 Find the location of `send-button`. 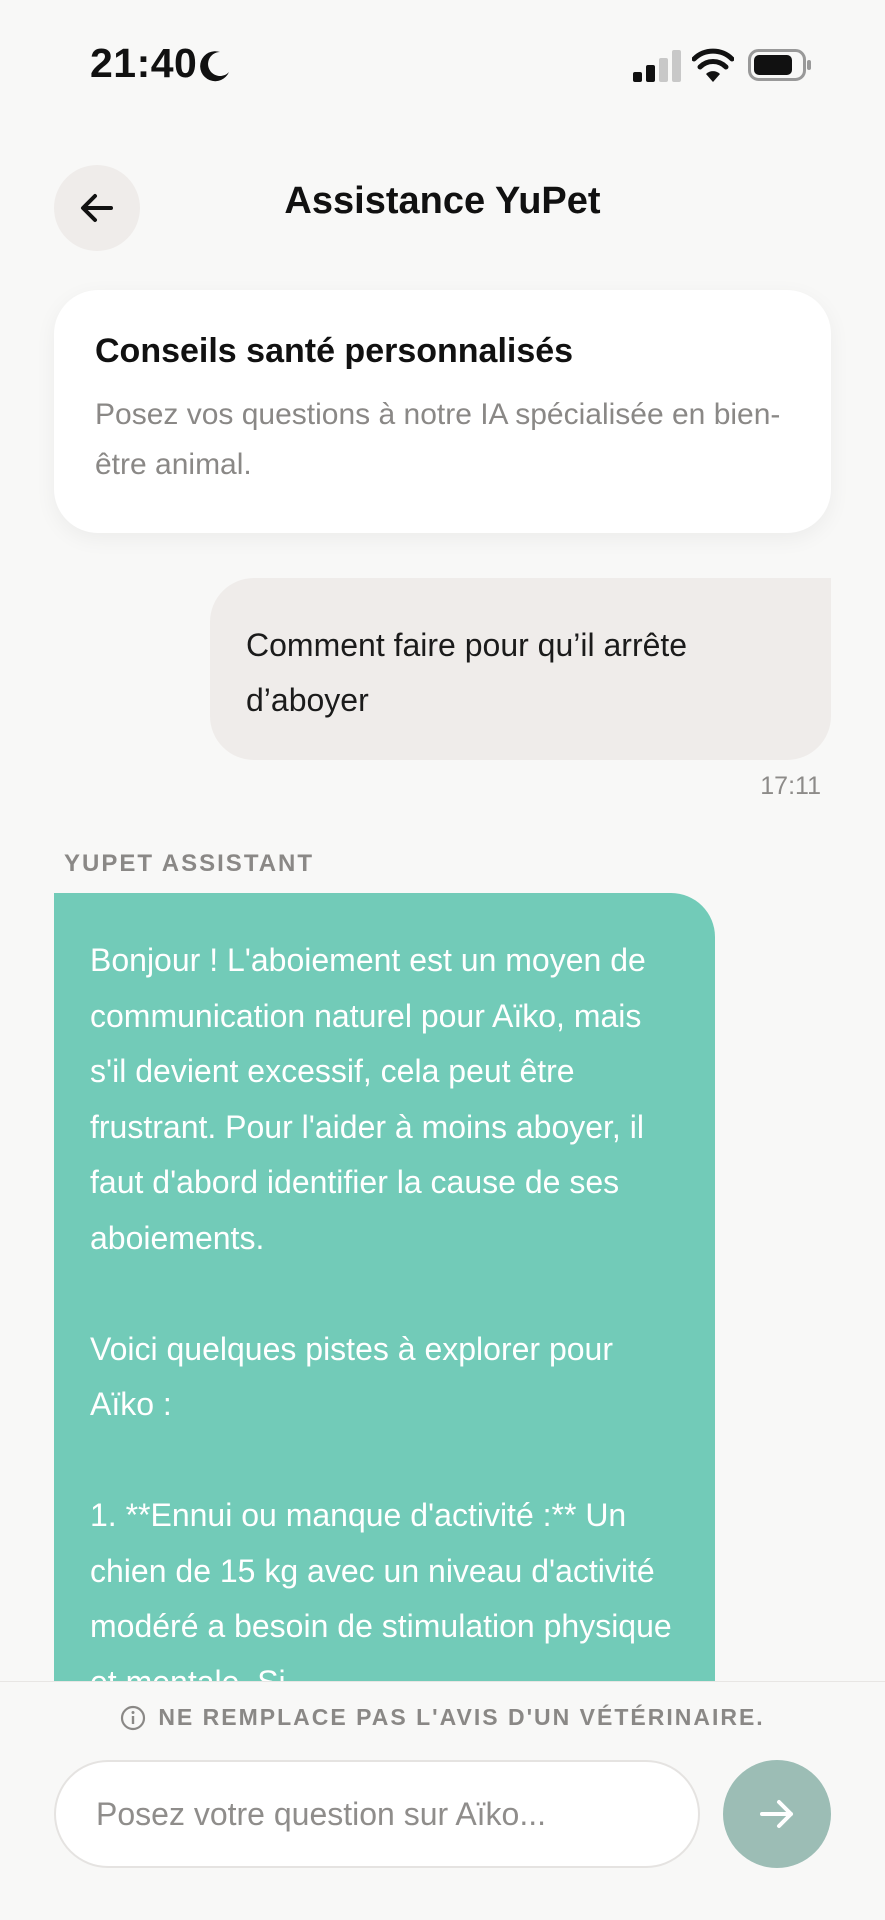

send-button is located at coordinates (777, 1814).